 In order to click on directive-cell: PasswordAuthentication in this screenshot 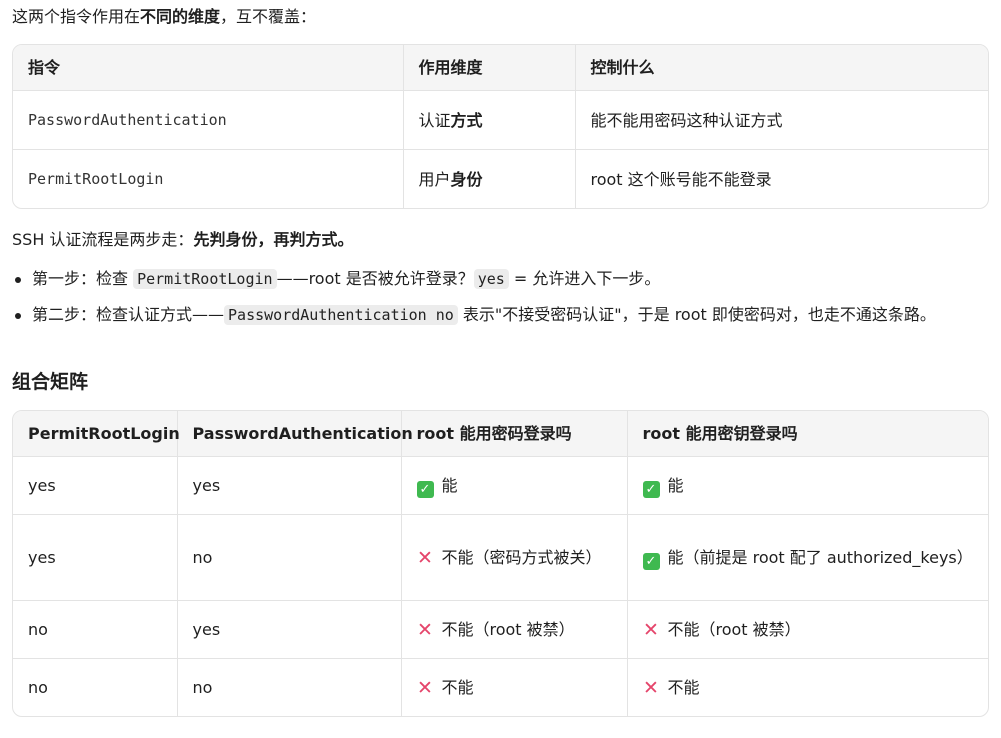, I will do `click(208, 120)`.